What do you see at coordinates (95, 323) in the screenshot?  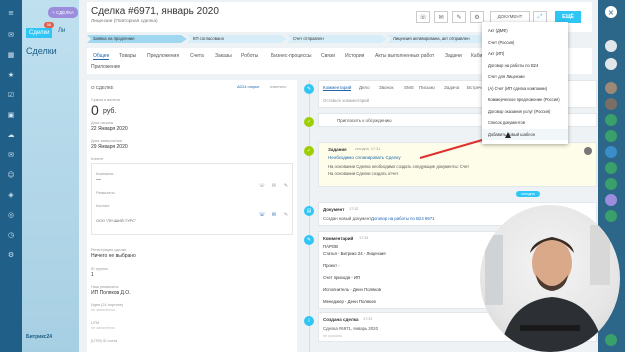 I see `utm-label: UTM` at bounding box center [95, 323].